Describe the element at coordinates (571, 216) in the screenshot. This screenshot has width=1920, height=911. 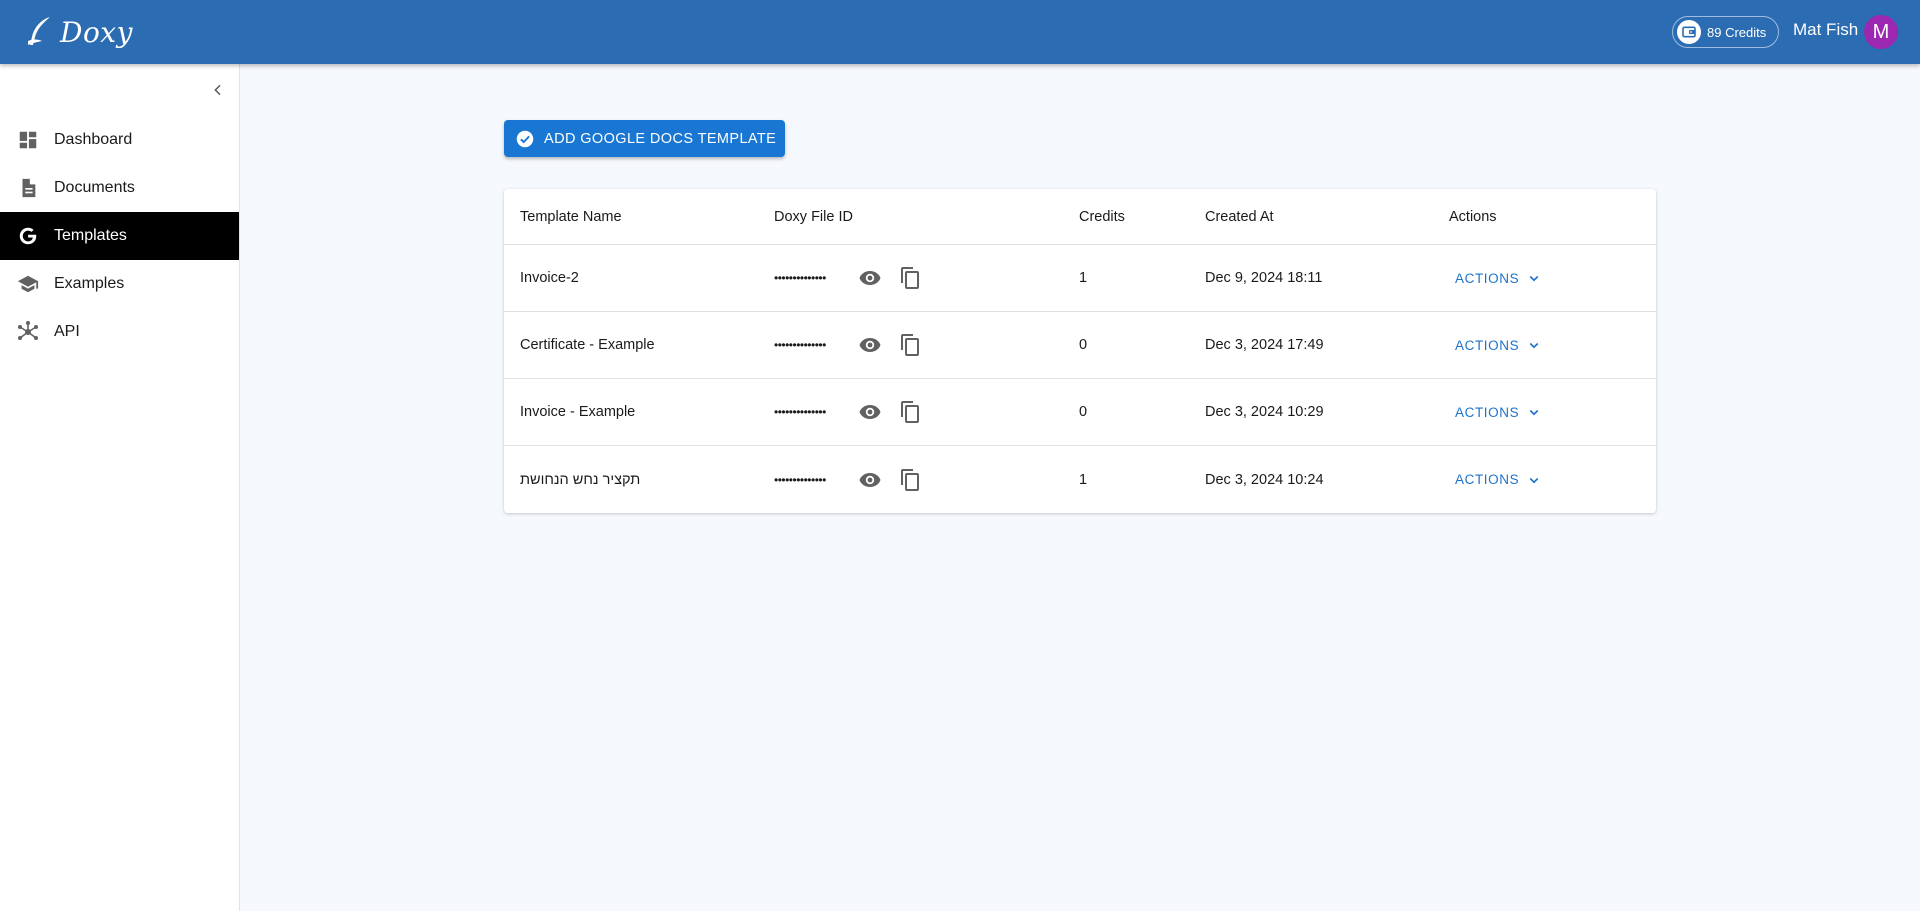
I see `column-header-template-name: Template Name` at that location.